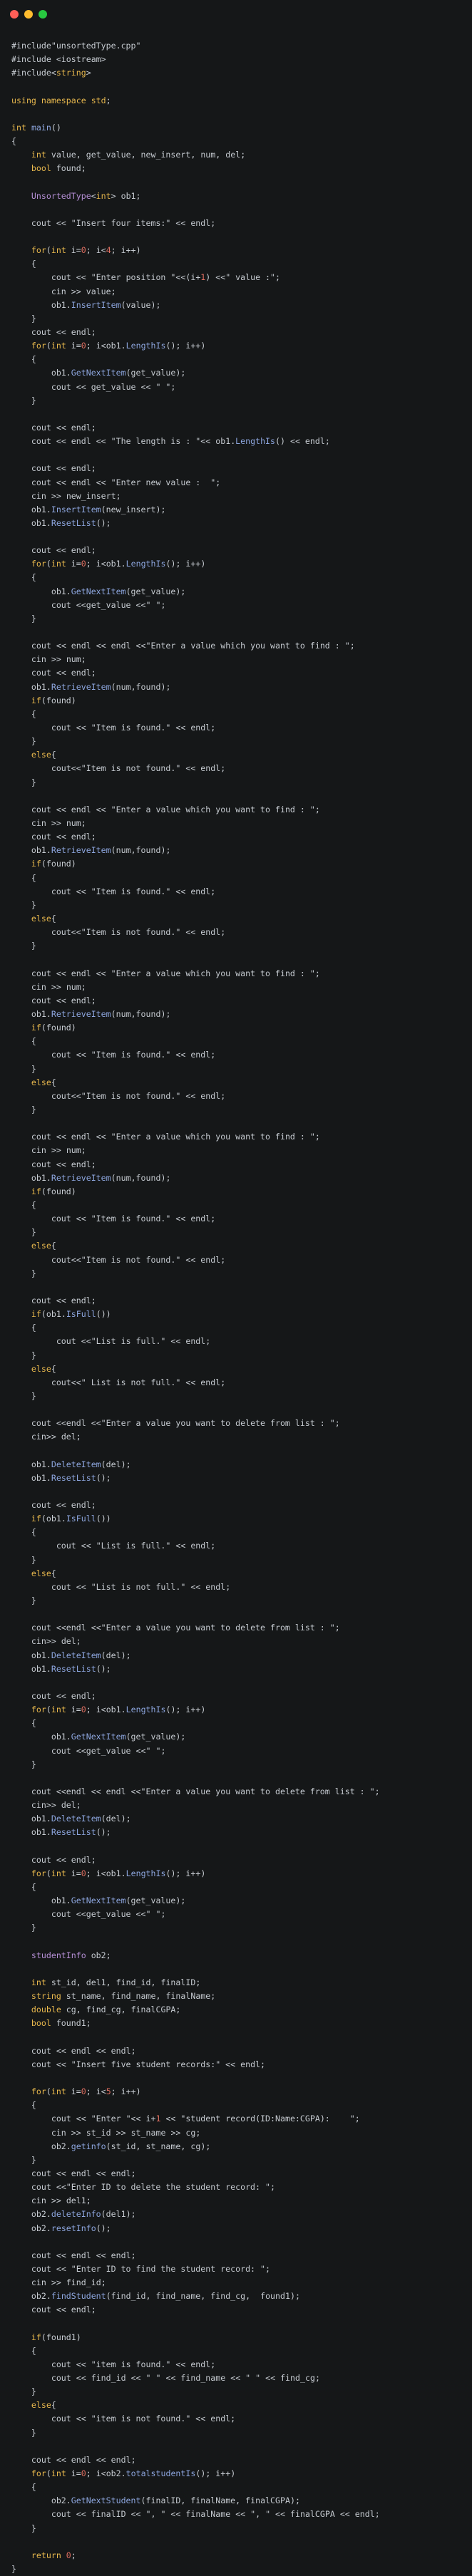  Describe the element at coordinates (58, 59) in the screenshot. I see `code-line: #include <iostream>` at that location.